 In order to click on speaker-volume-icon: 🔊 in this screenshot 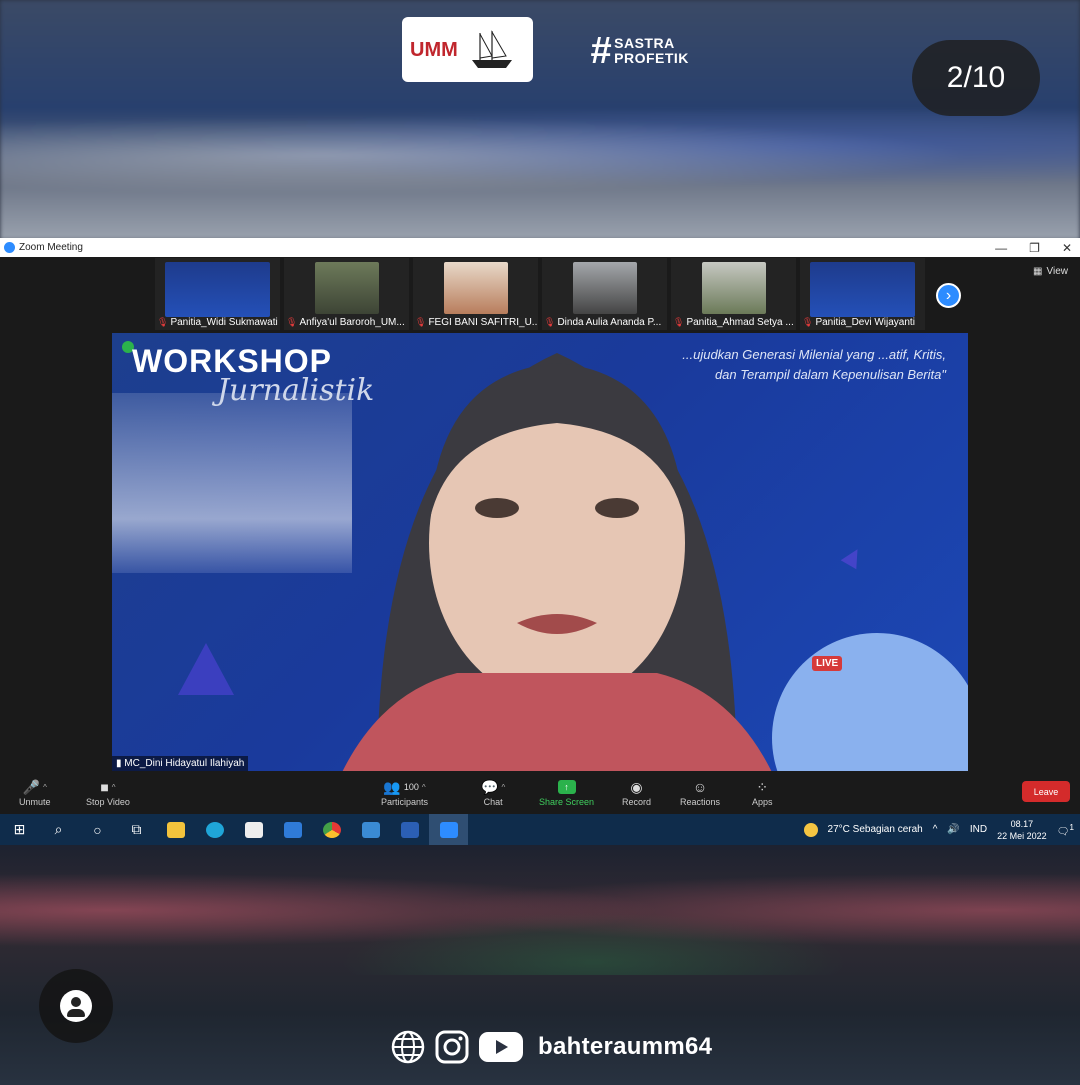, I will do `click(953, 829)`.